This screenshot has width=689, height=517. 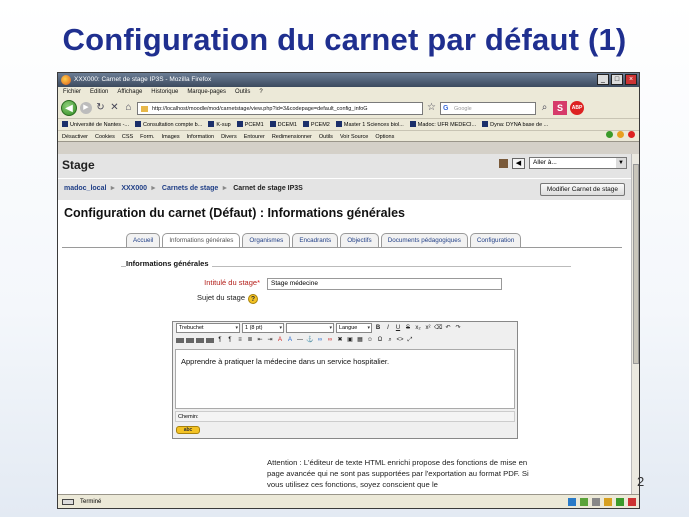 I want to click on dev-voir-source: Voir Source, so click(x=354, y=136).